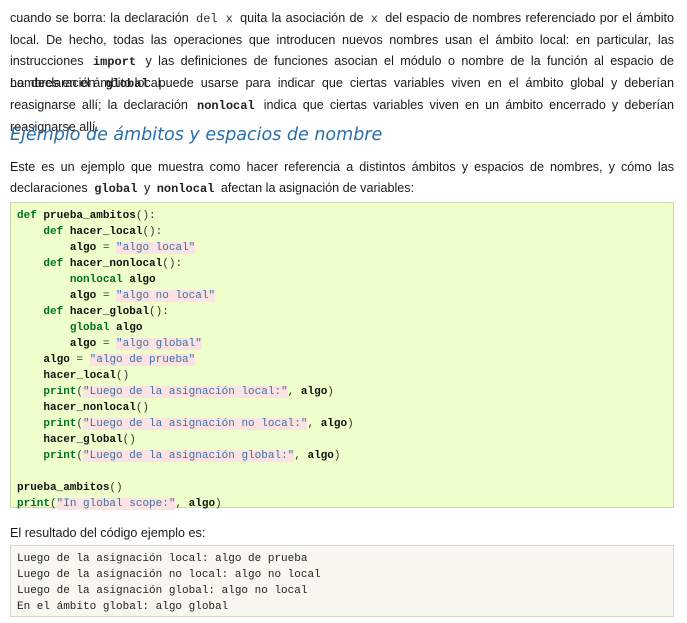 The height and width of the screenshot is (623, 687). I want to click on kw: nonlocal, so click(96, 280).